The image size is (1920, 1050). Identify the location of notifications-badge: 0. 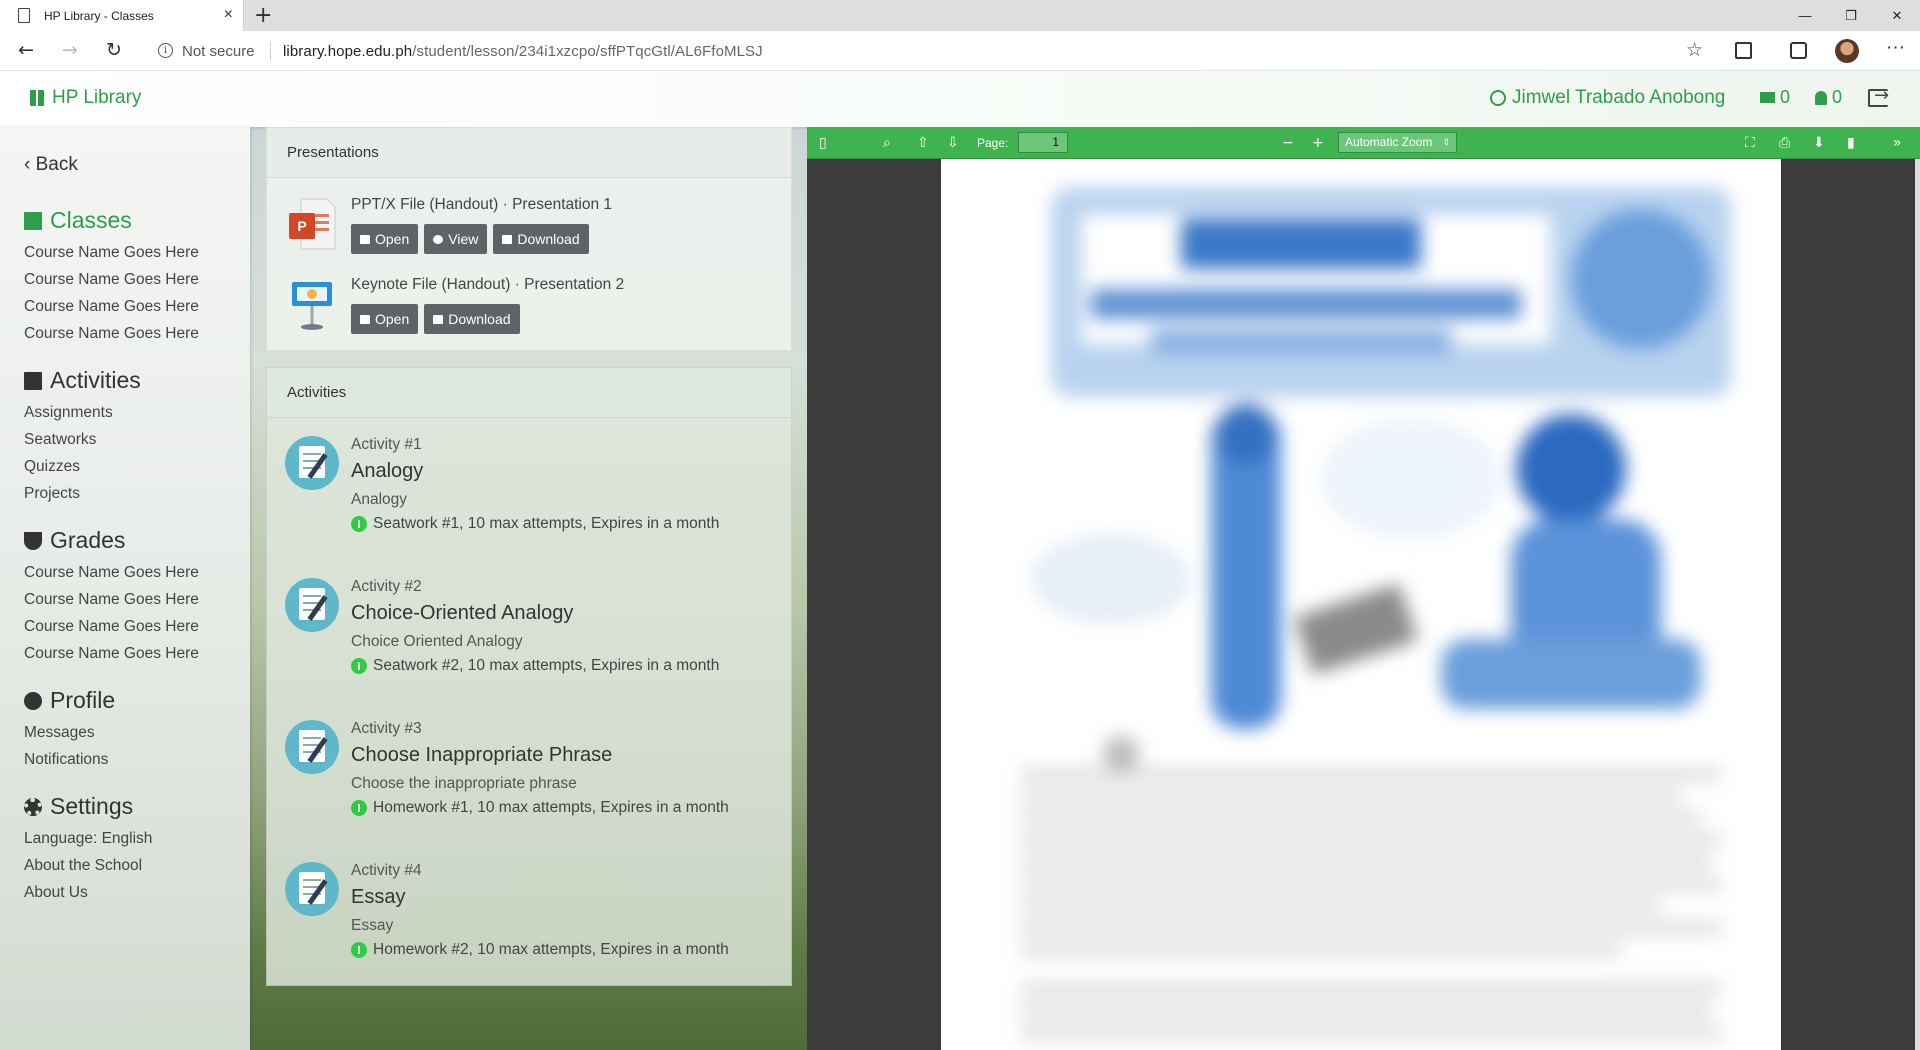
(1828, 97).